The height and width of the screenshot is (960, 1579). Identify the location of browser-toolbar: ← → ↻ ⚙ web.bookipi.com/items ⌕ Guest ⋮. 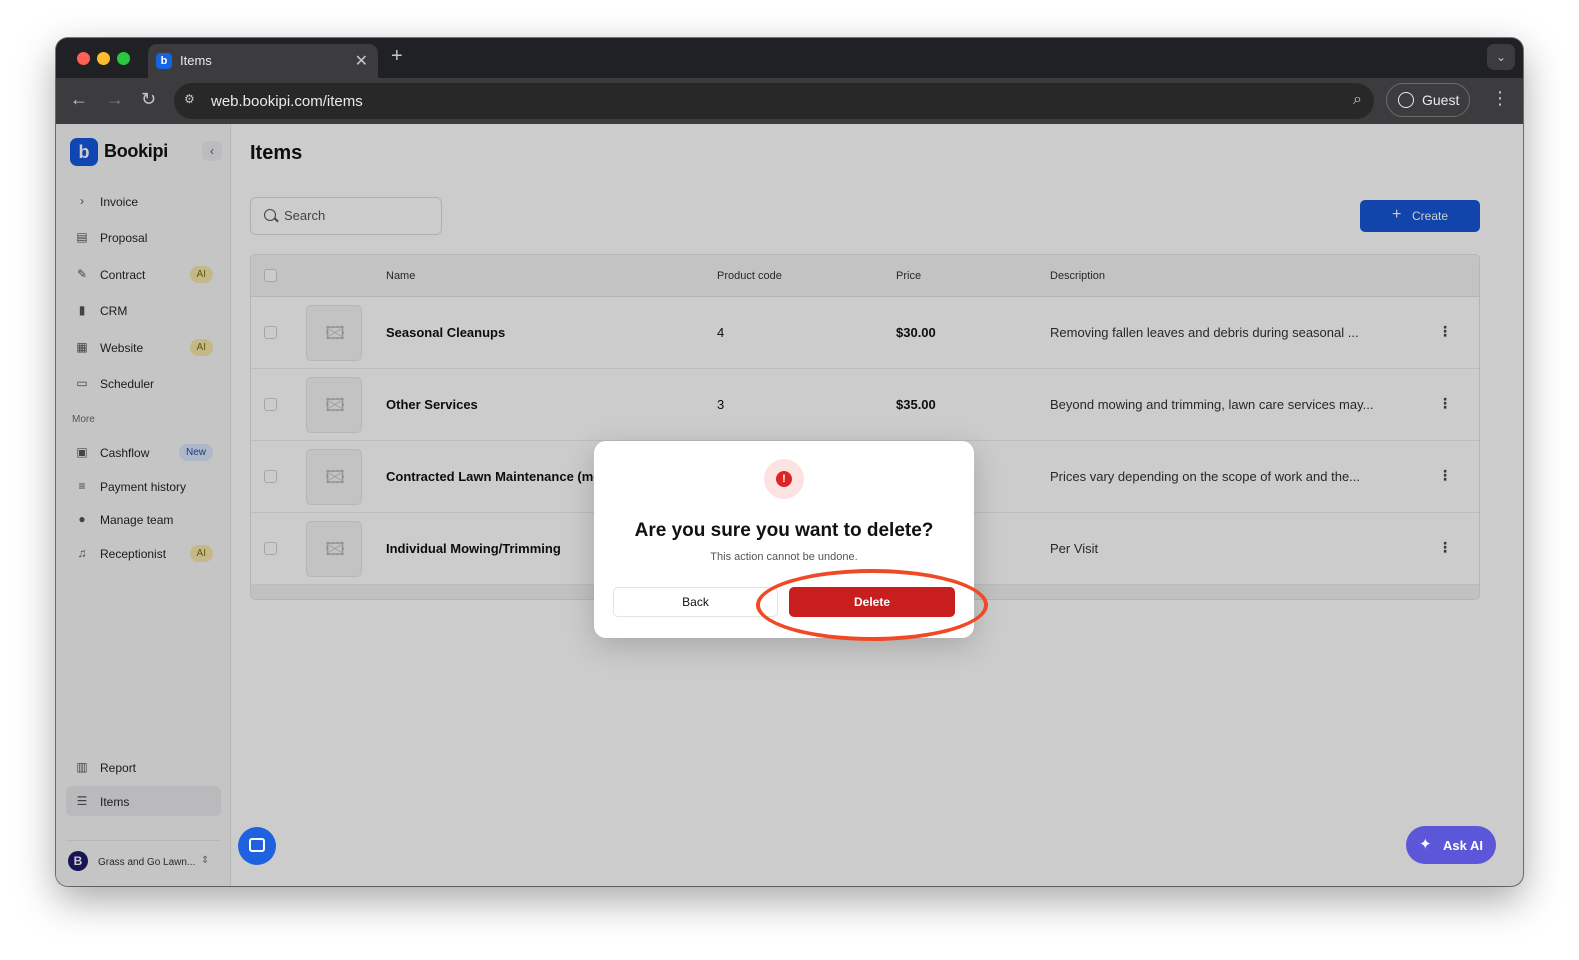
(789, 101).